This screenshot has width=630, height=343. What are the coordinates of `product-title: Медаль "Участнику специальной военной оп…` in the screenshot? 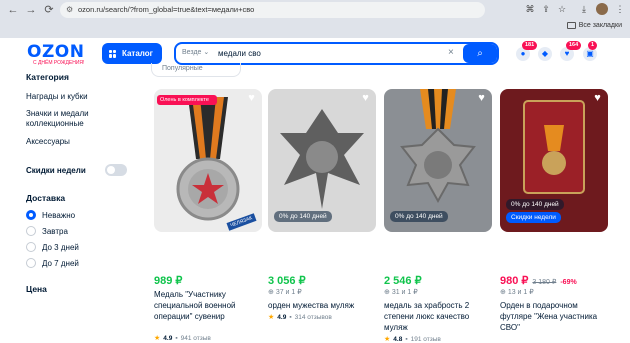 It's located at (208, 305).